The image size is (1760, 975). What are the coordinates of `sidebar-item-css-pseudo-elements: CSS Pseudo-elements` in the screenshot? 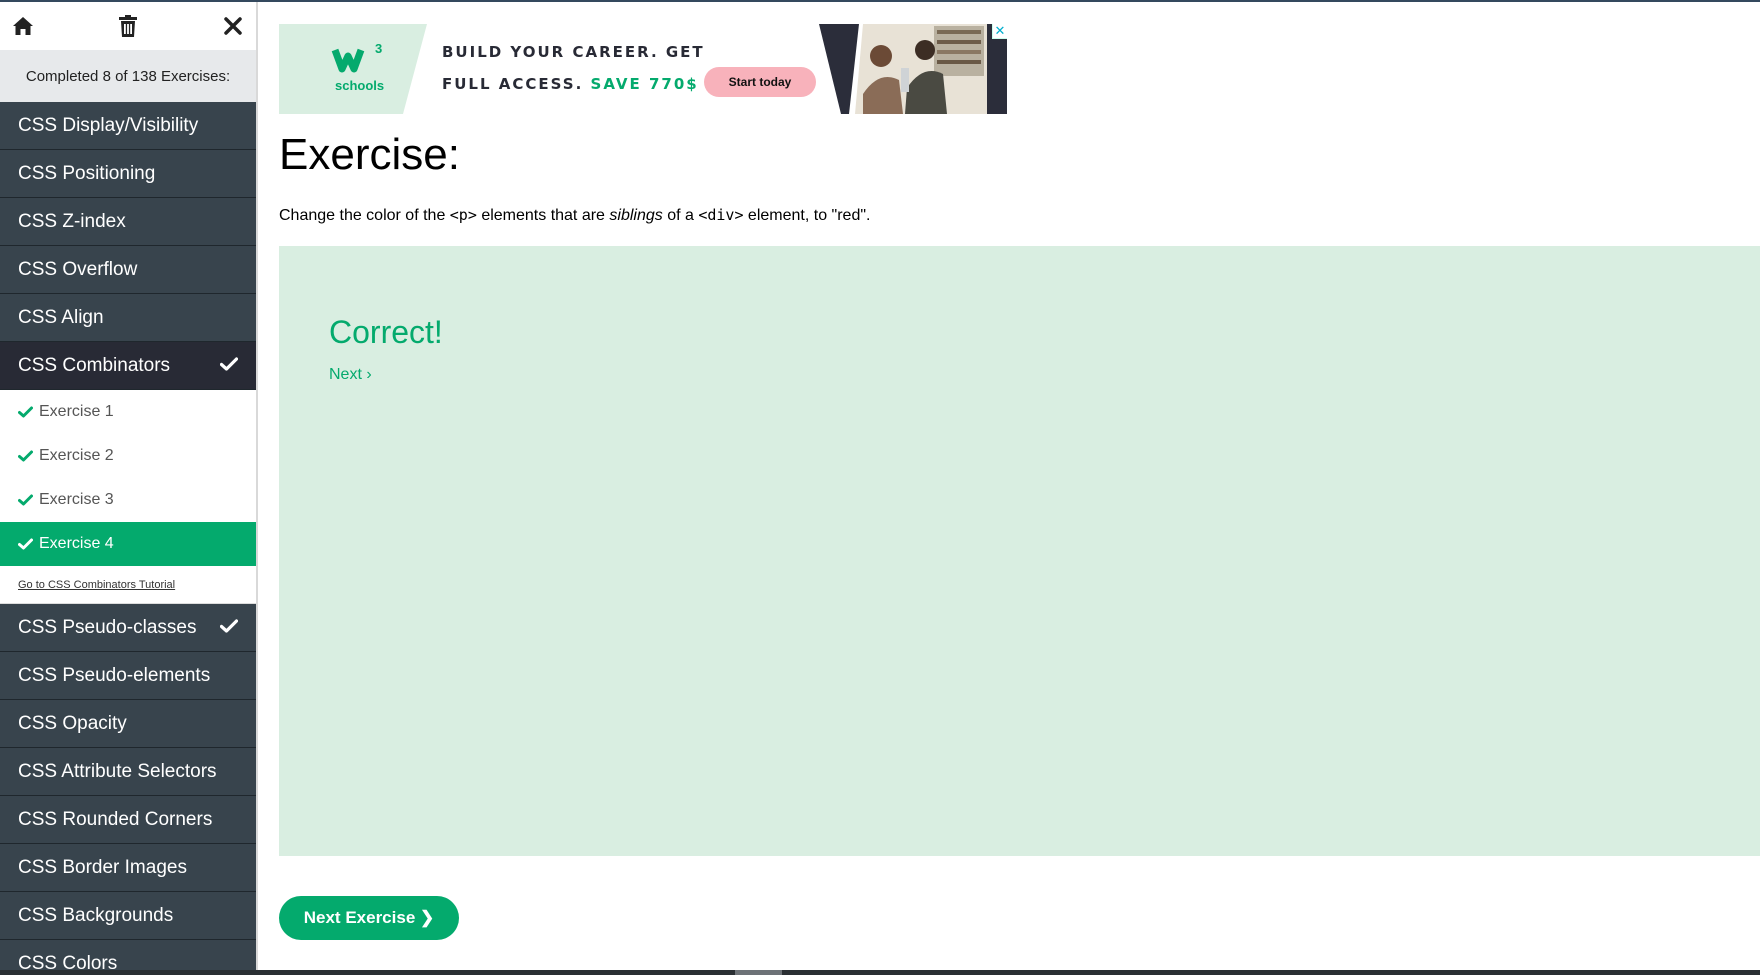 It's located at (128, 676).